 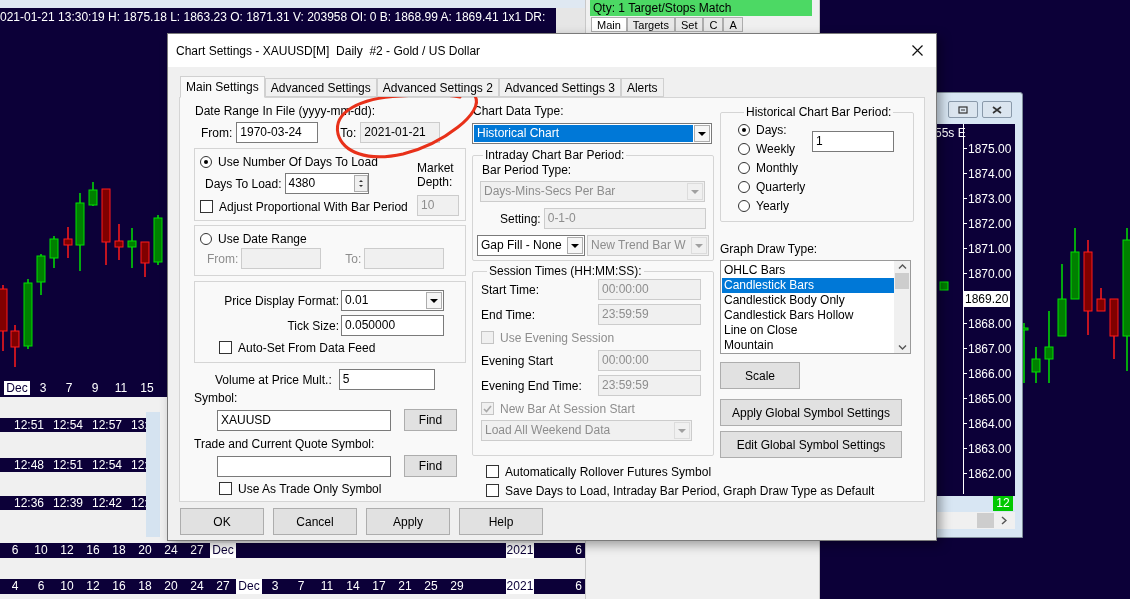 What do you see at coordinates (853, 141) in the screenshot?
I see `text-field: 1` at bounding box center [853, 141].